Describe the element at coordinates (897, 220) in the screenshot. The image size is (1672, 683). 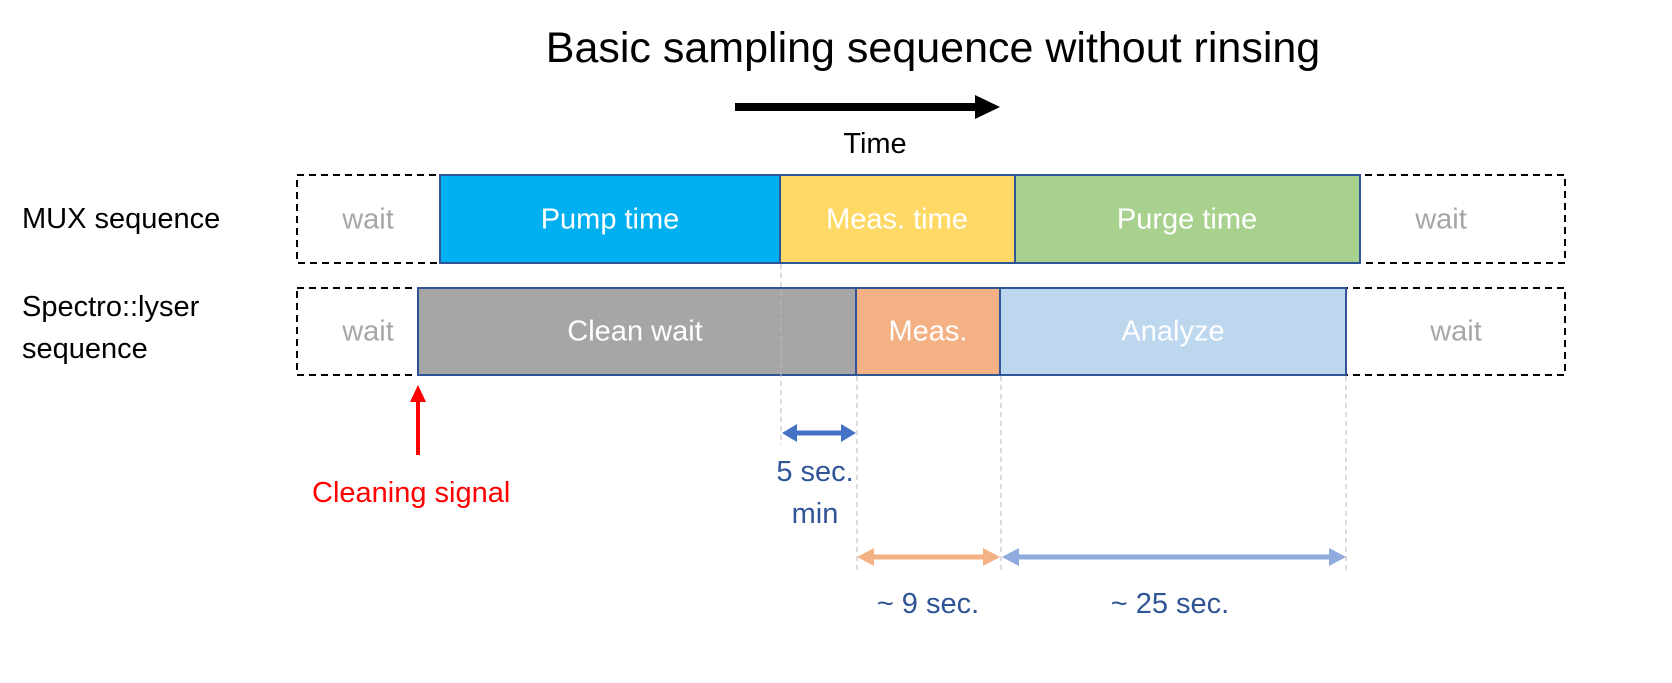
I see `mux-block-meas-label: Meas. time` at that location.